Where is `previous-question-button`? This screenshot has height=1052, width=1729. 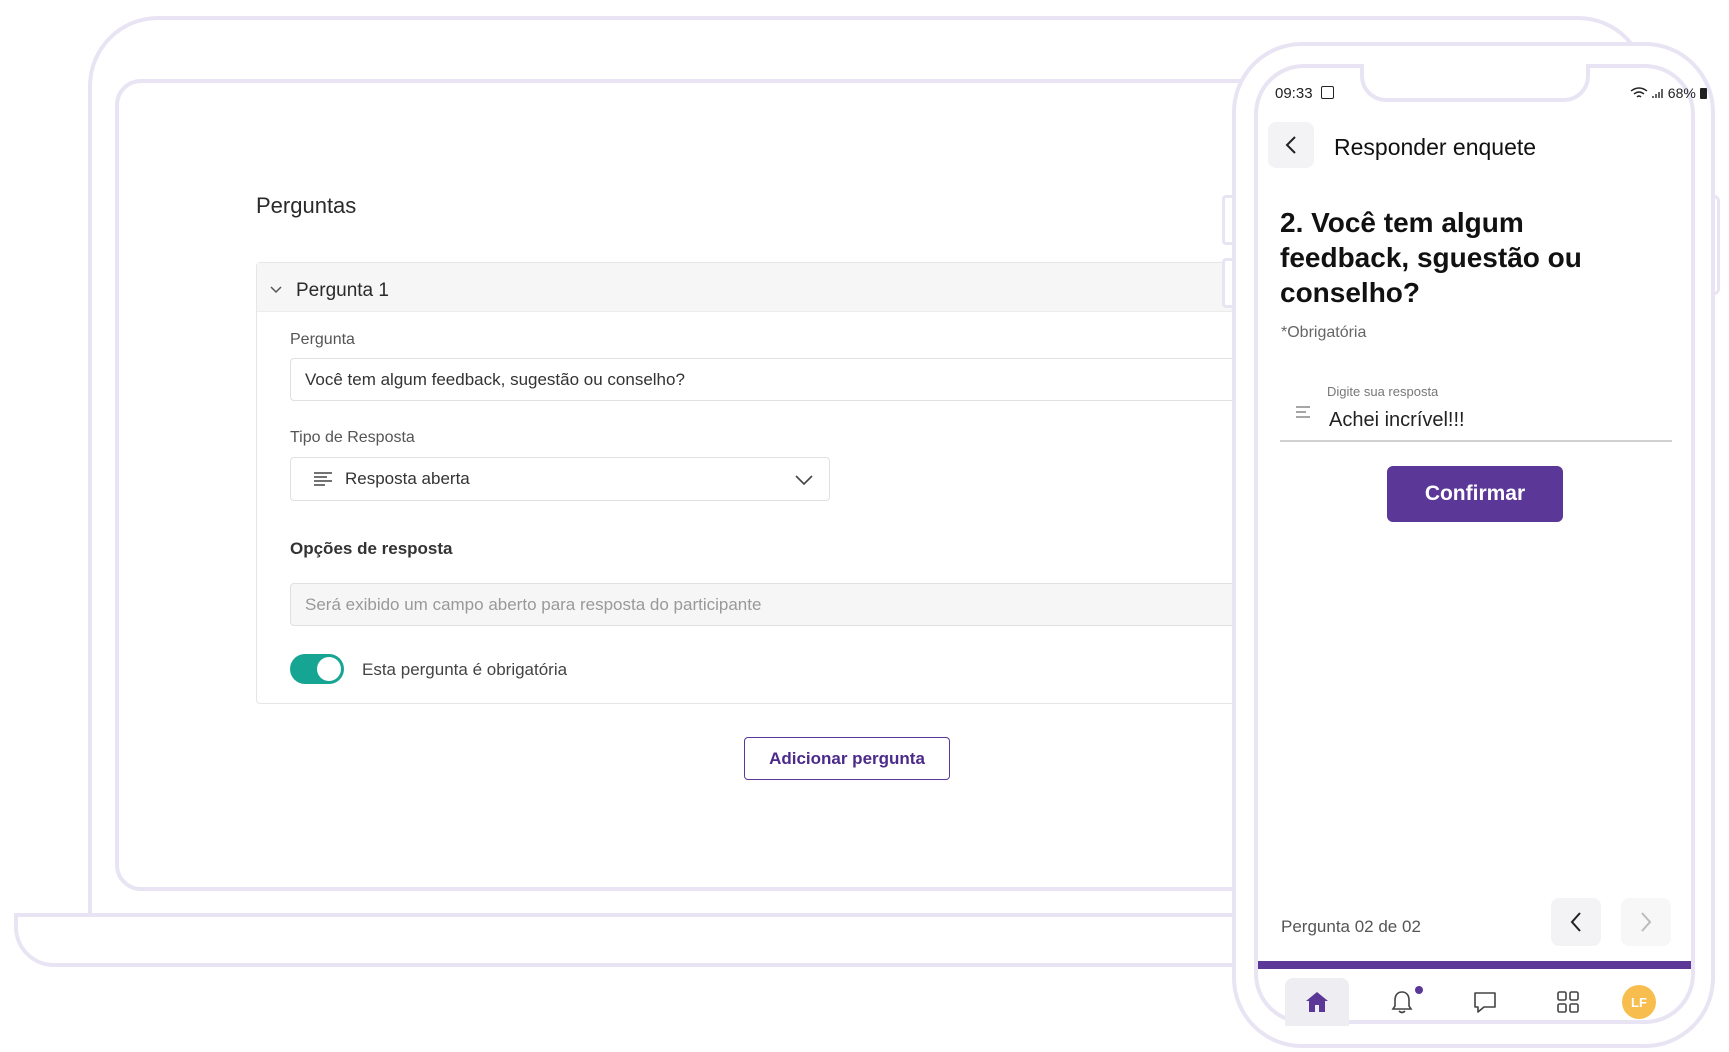
previous-question-button is located at coordinates (1576, 922).